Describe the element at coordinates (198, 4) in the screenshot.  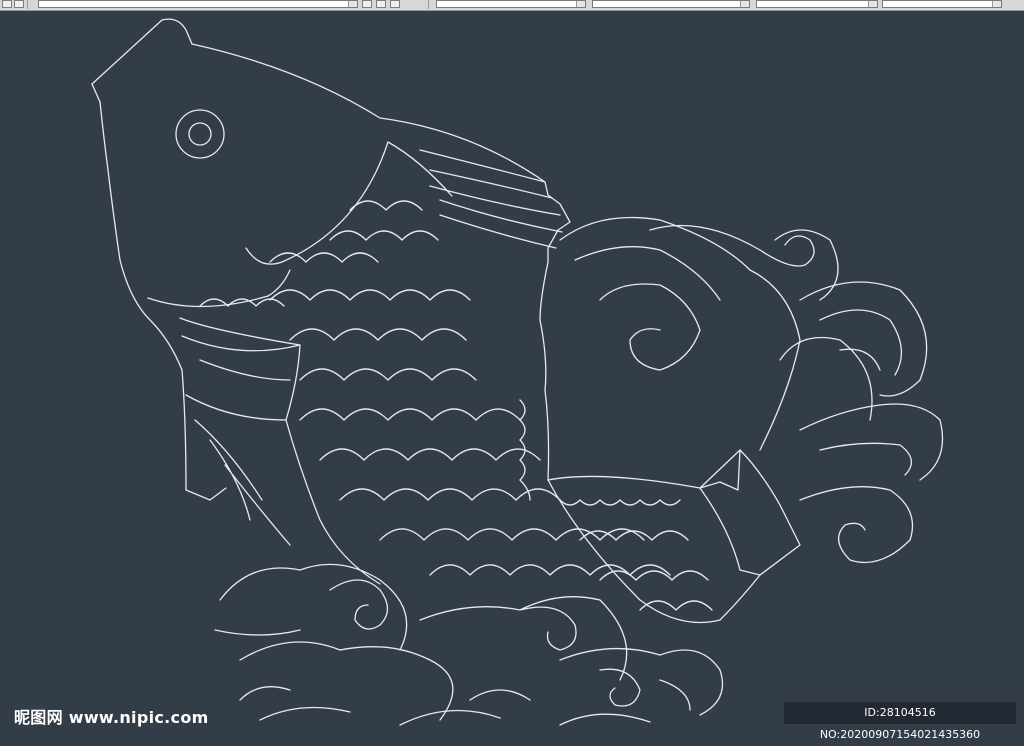
I see `layer-dropdown` at that location.